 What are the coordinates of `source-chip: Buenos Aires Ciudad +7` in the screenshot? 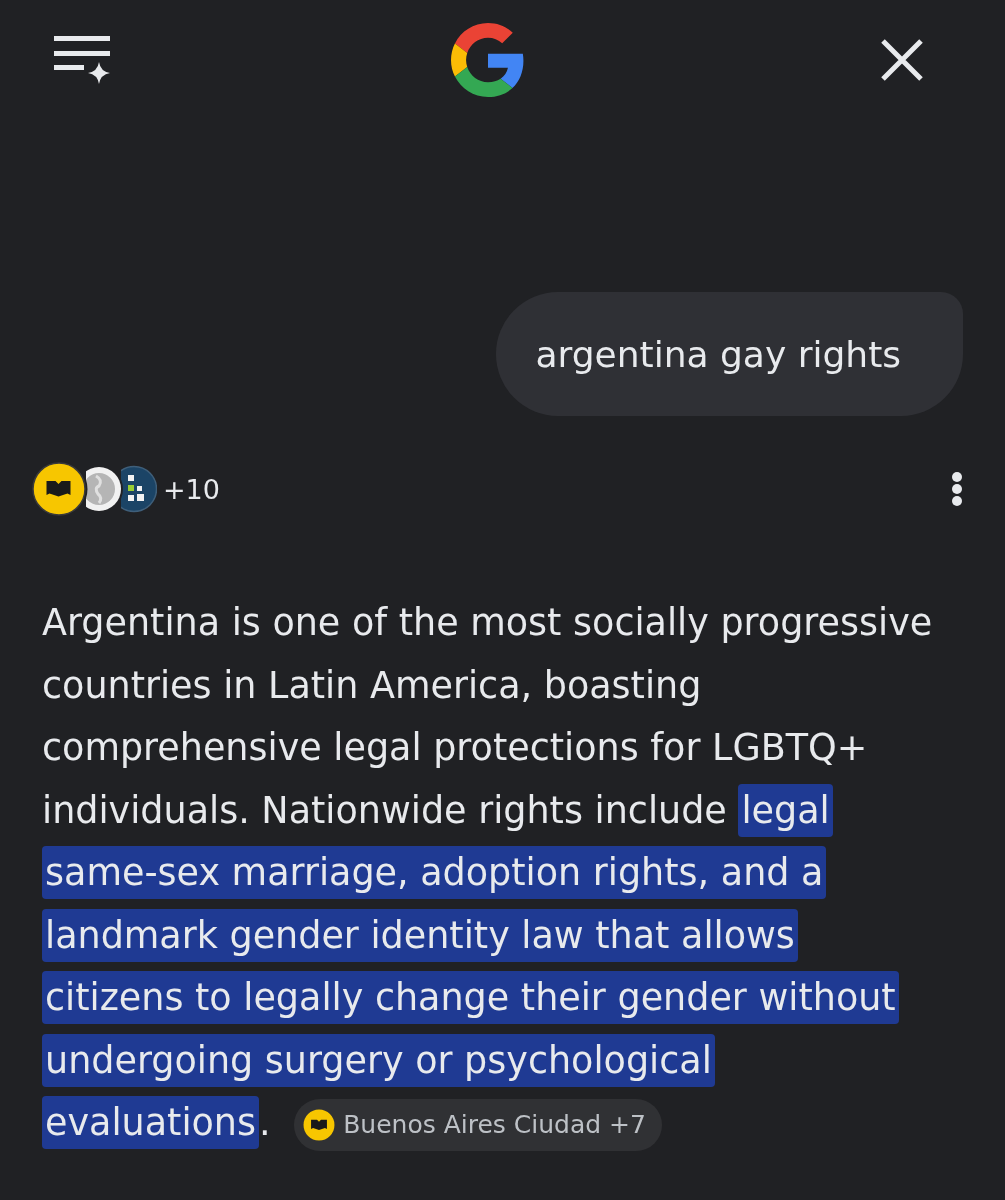 It's located at (478, 1124).